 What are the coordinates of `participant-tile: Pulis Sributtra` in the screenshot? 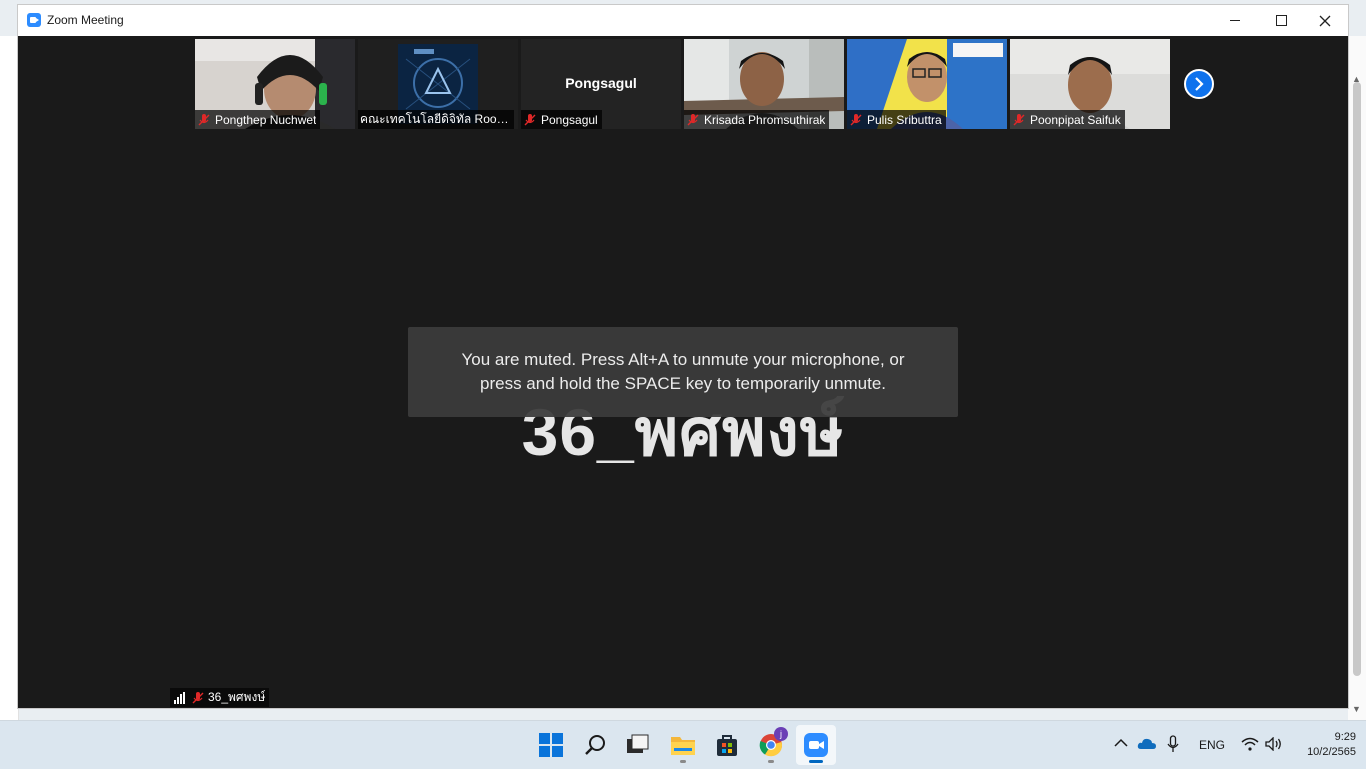 It's located at (927, 84).